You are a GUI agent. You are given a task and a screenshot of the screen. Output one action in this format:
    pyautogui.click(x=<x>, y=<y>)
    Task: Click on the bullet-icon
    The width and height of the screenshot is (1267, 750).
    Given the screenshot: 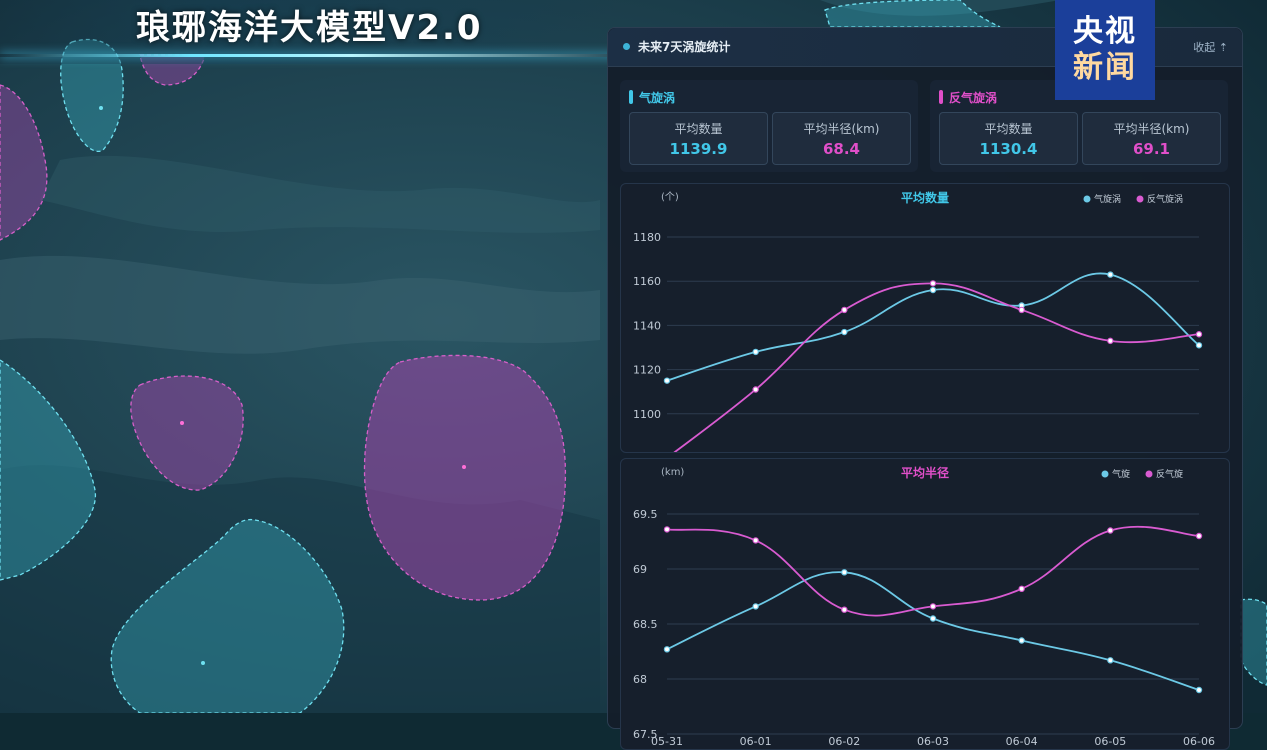 What is the action you would take?
    pyautogui.click(x=626, y=46)
    